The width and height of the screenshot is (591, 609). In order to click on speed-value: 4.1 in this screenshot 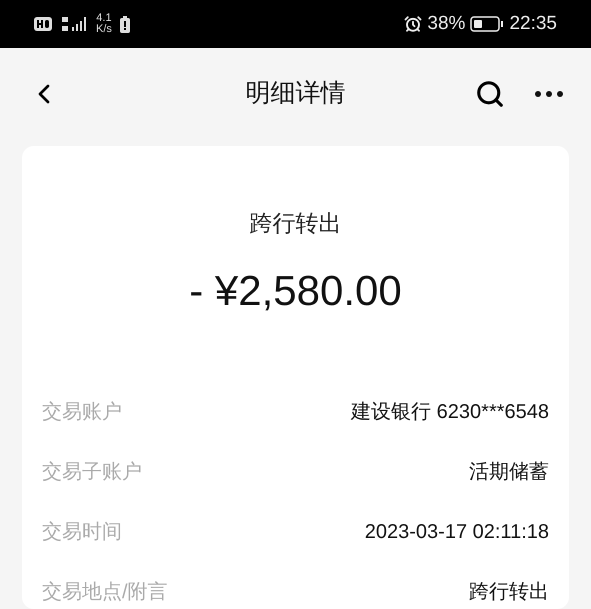, I will do `click(104, 18)`.